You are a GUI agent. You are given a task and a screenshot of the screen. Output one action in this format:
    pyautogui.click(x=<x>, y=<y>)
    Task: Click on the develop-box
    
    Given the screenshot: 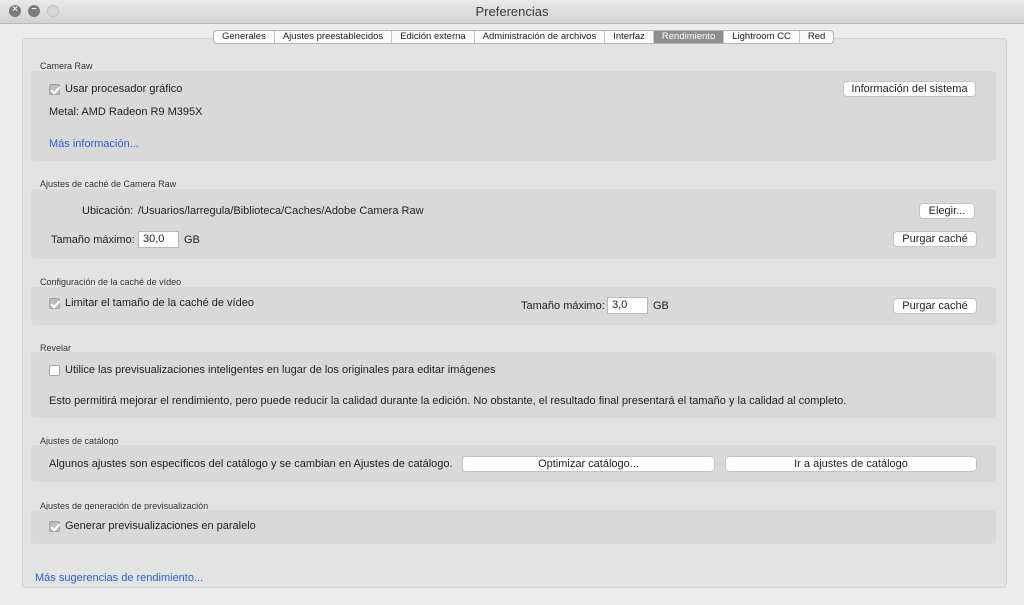 What is the action you would take?
    pyautogui.click(x=513, y=385)
    